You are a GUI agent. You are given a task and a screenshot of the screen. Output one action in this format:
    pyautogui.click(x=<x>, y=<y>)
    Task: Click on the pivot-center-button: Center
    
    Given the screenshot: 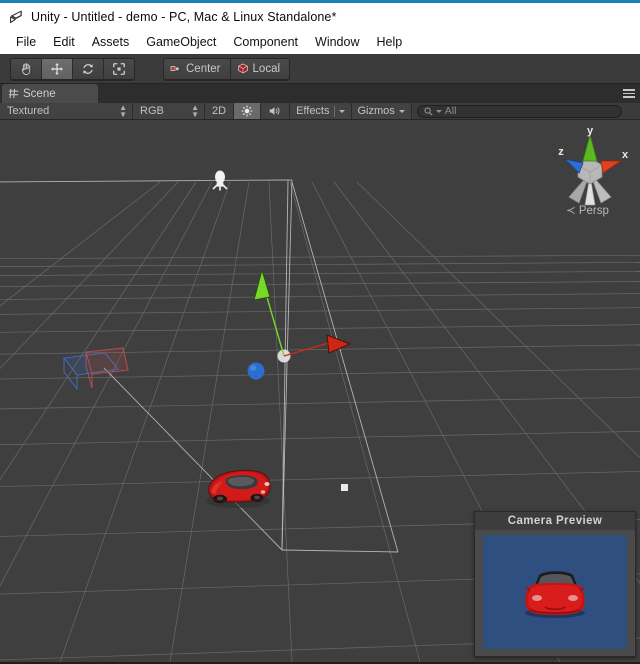 What is the action you would take?
    pyautogui.click(x=197, y=68)
    